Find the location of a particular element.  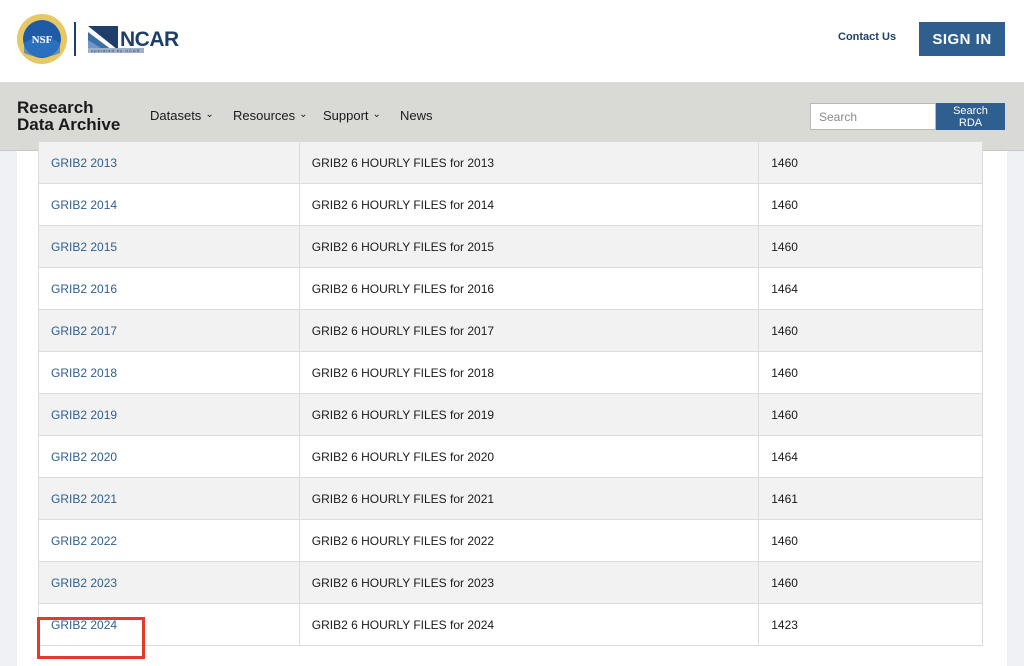

dataset-link: GRIB2 2016 is located at coordinates (84, 289).